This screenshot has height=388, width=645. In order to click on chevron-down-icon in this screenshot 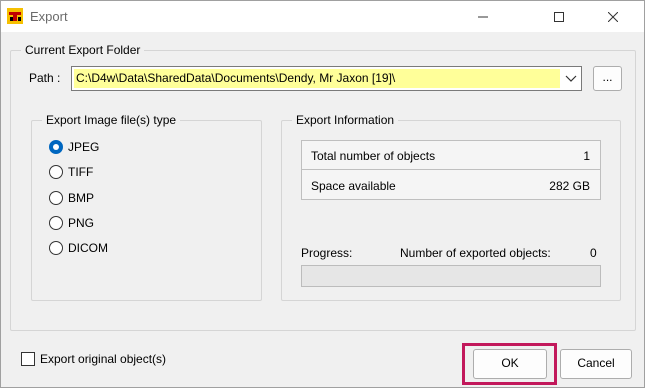, I will do `click(571, 79)`.